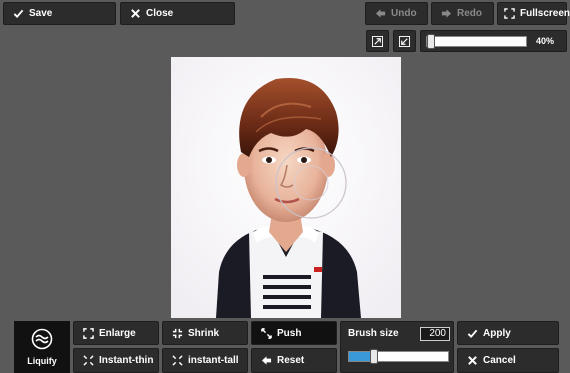 The image size is (570, 373). What do you see at coordinates (266, 333) in the screenshot?
I see `push-arrows-icon` at bounding box center [266, 333].